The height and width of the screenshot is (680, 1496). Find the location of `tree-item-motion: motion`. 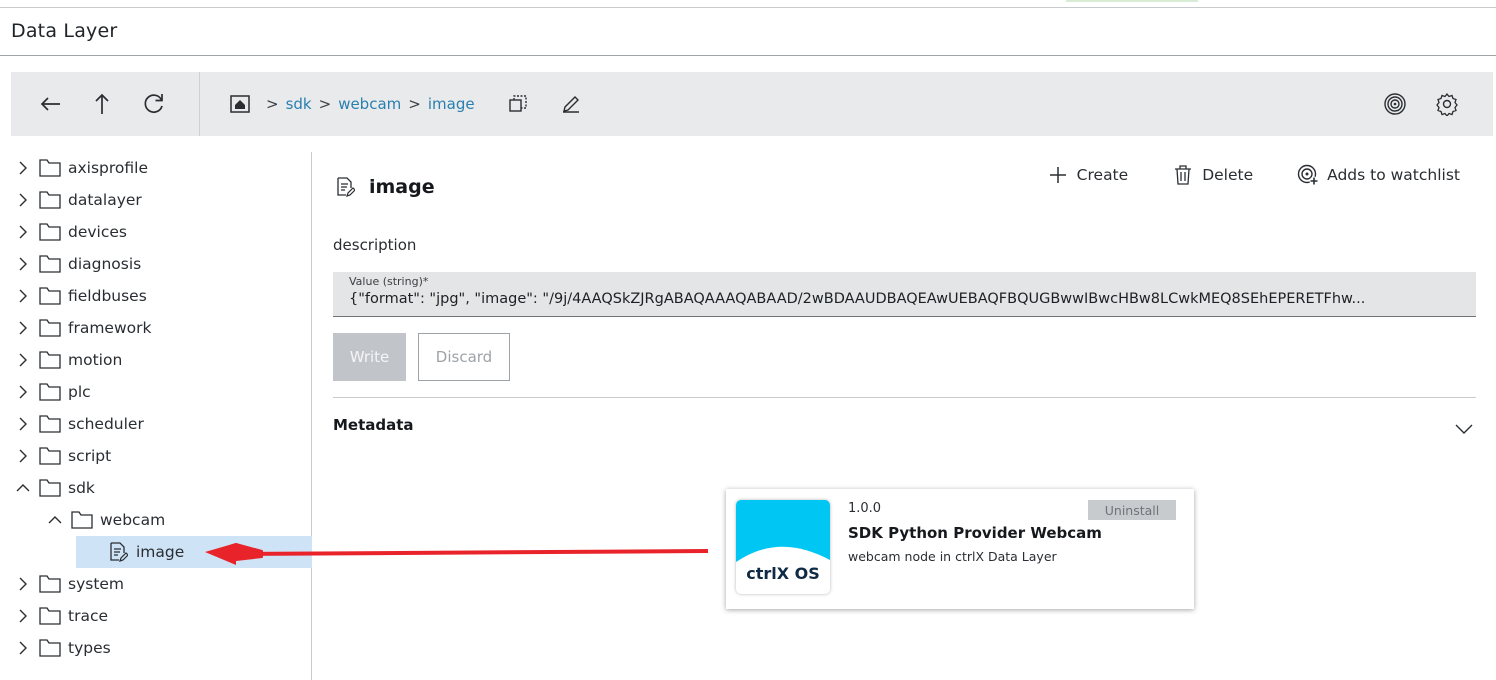

tree-item-motion: motion is located at coordinates (67, 360).